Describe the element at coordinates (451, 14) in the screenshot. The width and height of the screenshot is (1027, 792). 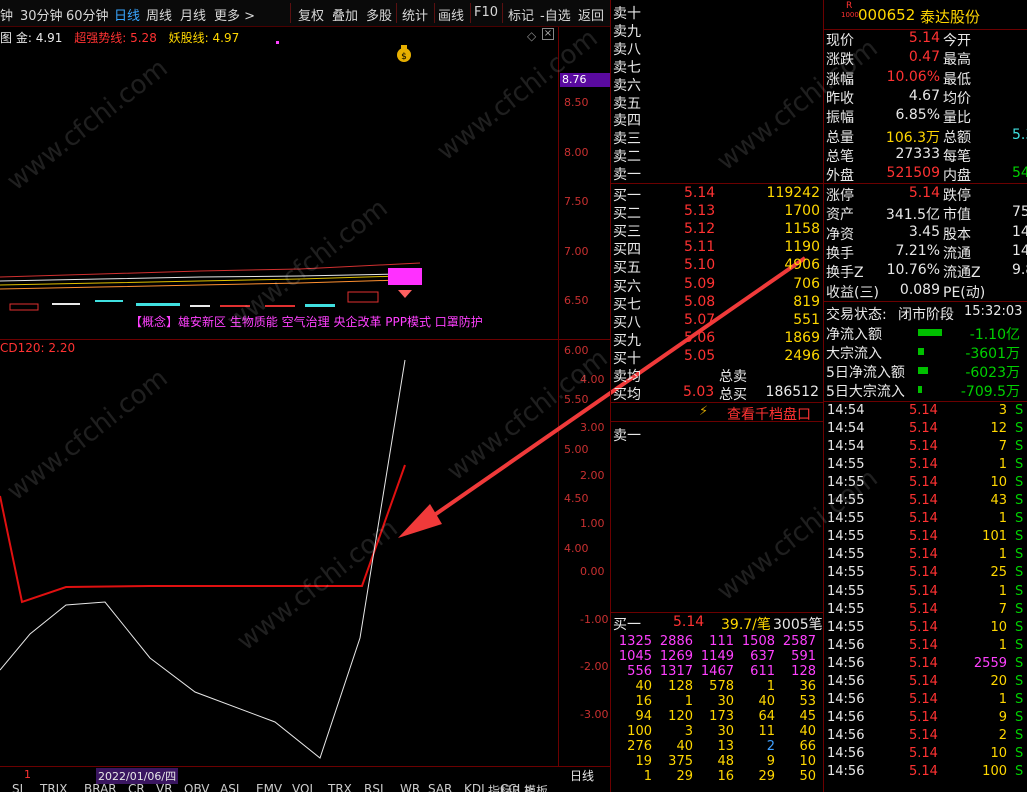
I see `toolbar-item: 画线` at that location.